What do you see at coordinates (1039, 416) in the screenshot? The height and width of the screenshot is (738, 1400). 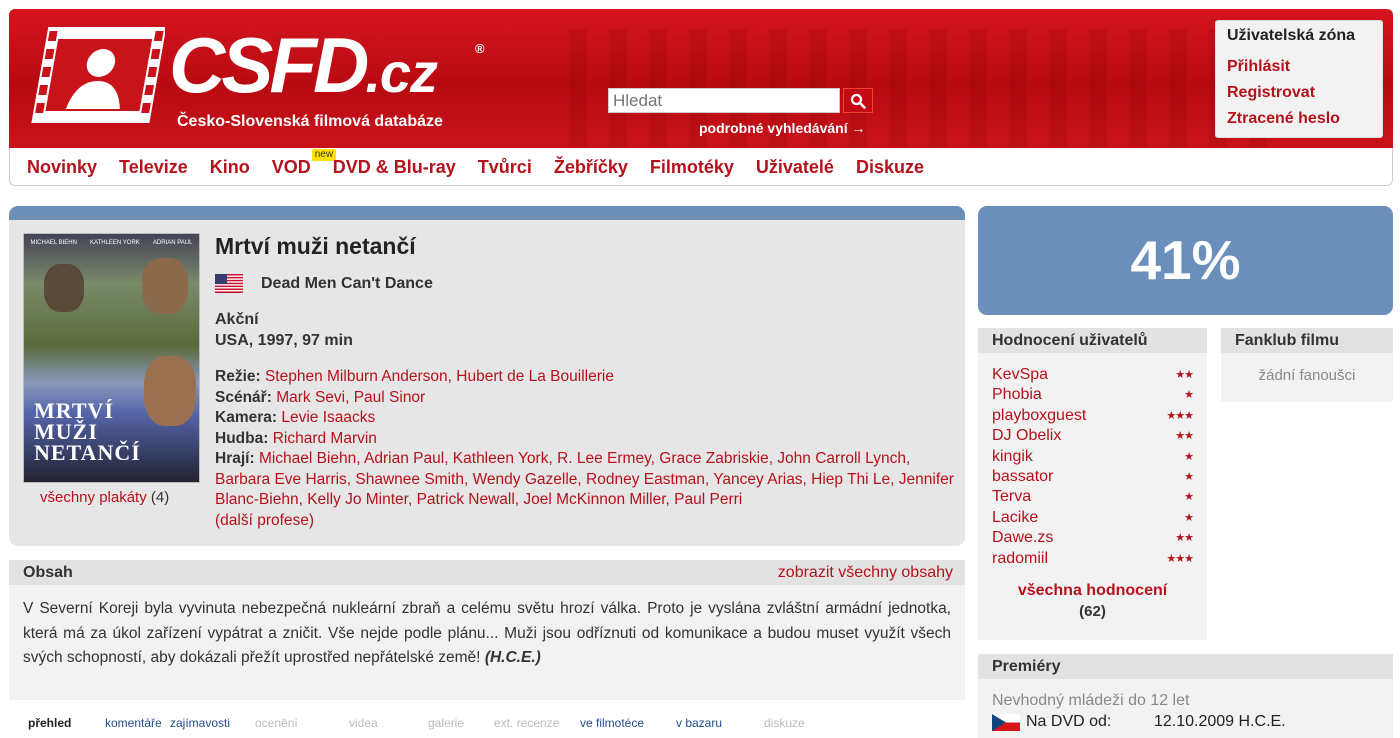 I see `user-link: playboxguest` at bounding box center [1039, 416].